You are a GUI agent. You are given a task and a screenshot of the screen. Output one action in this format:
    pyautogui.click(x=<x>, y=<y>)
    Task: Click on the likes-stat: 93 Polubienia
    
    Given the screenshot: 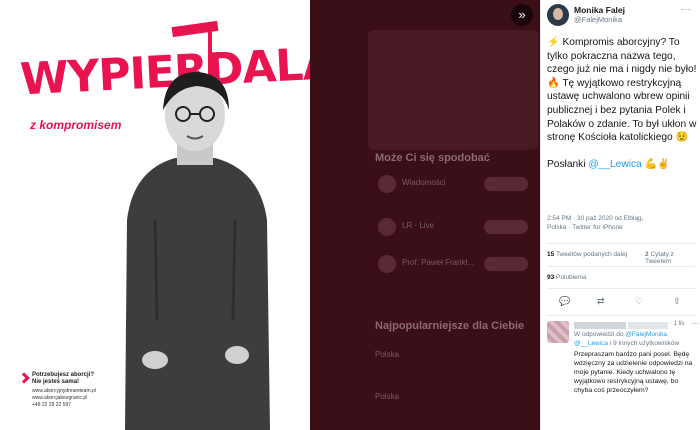 What is the action you would take?
    pyautogui.click(x=566, y=277)
    